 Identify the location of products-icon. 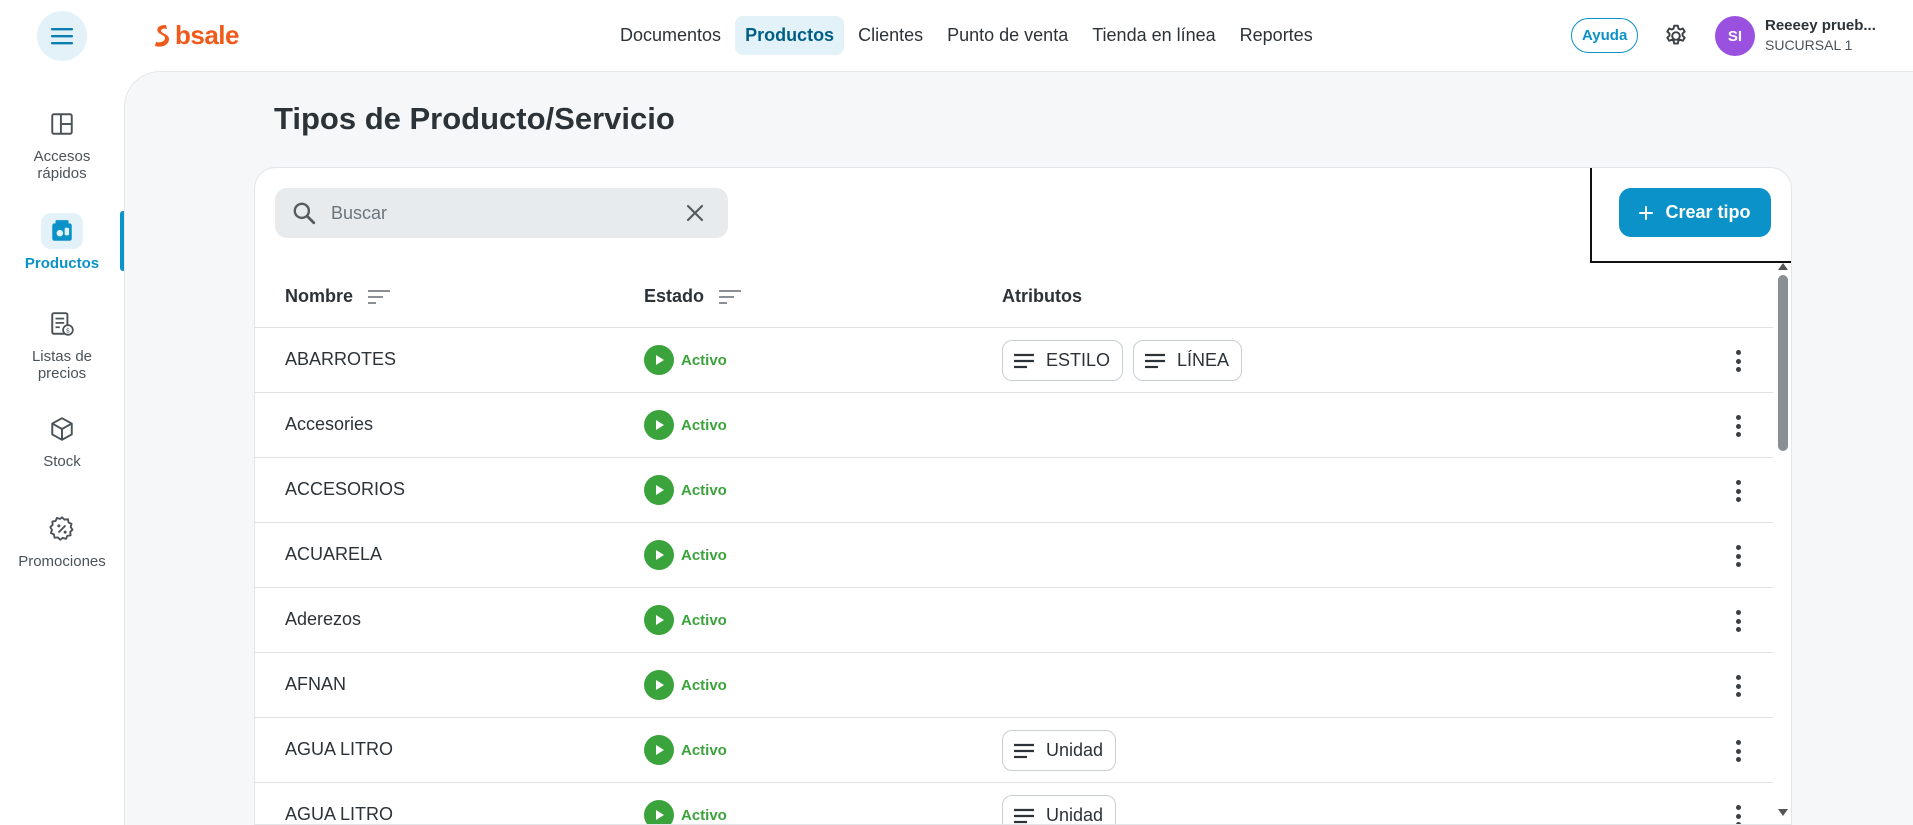
(62, 230).